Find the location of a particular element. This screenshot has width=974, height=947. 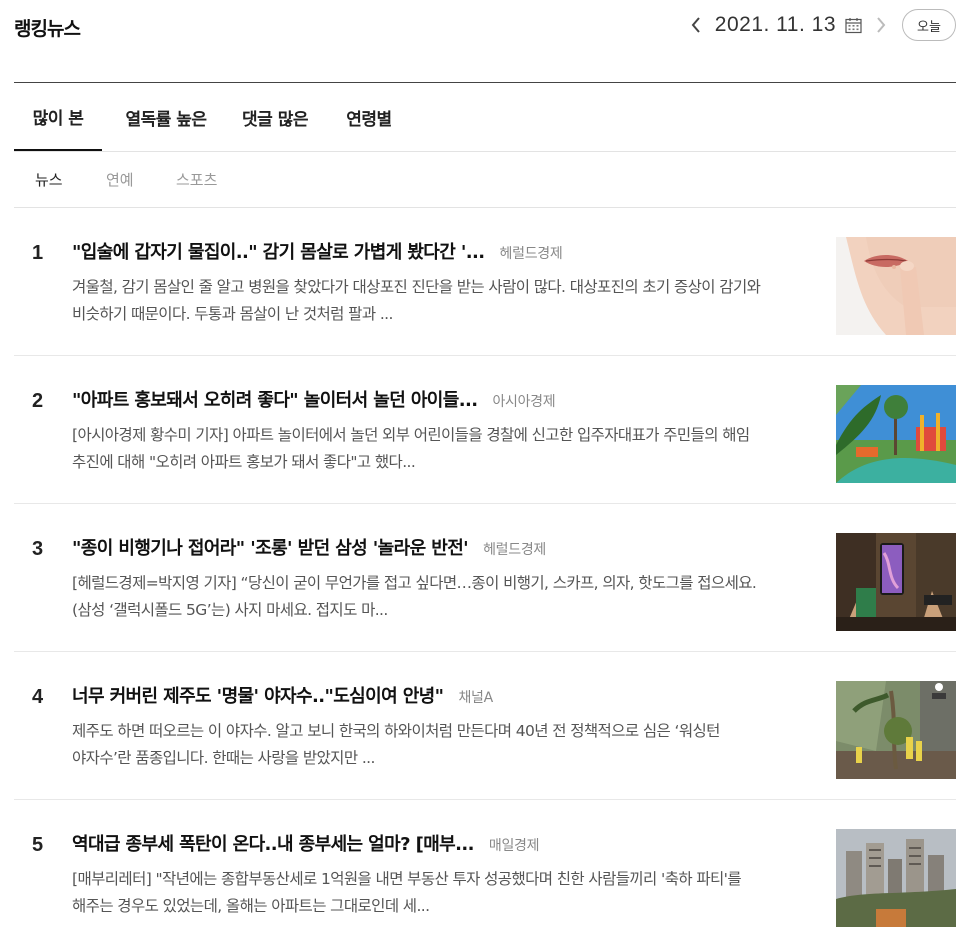

tab-high-readership: 열독률 높은 is located at coordinates (166, 117).